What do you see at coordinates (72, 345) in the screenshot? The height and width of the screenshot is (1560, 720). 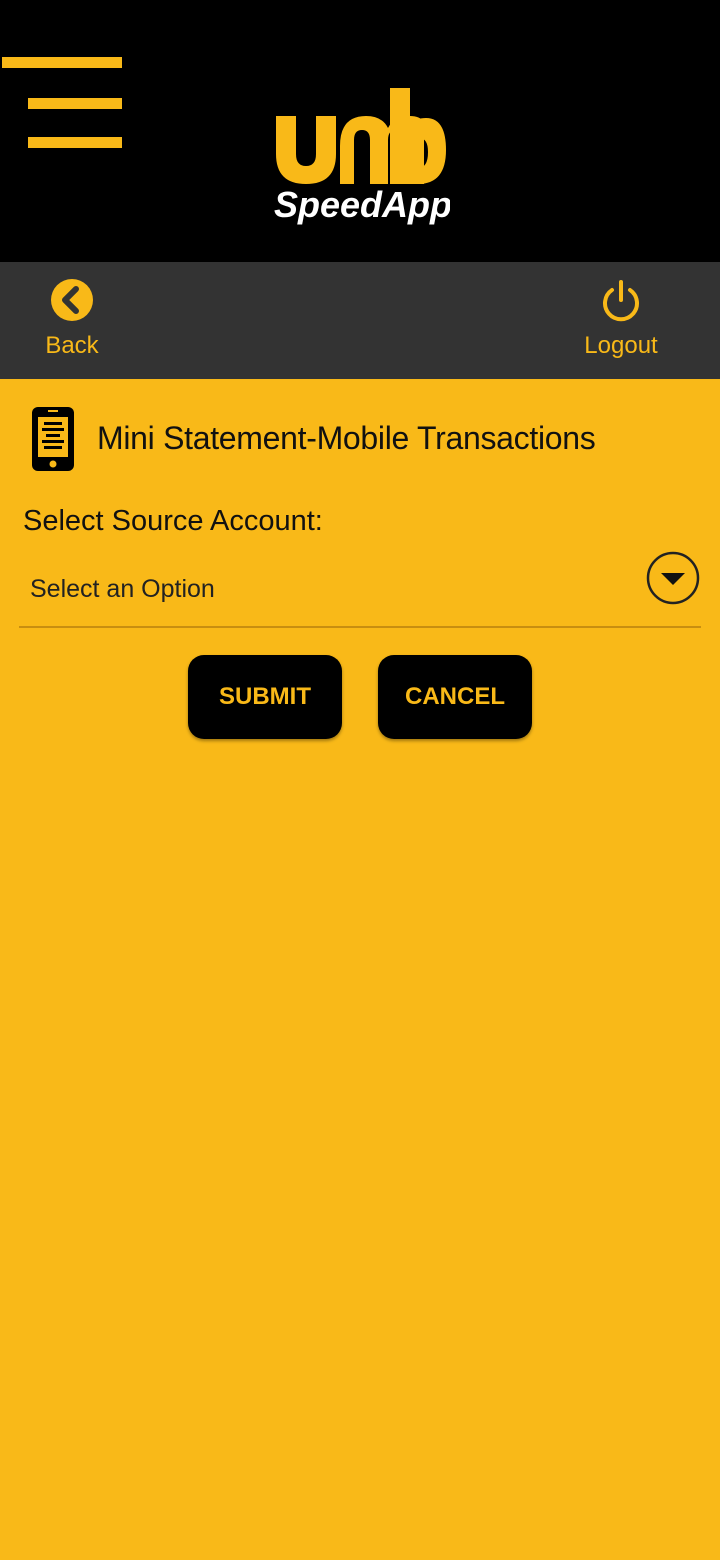 I see `back-label: Back` at bounding box center [72, 345].